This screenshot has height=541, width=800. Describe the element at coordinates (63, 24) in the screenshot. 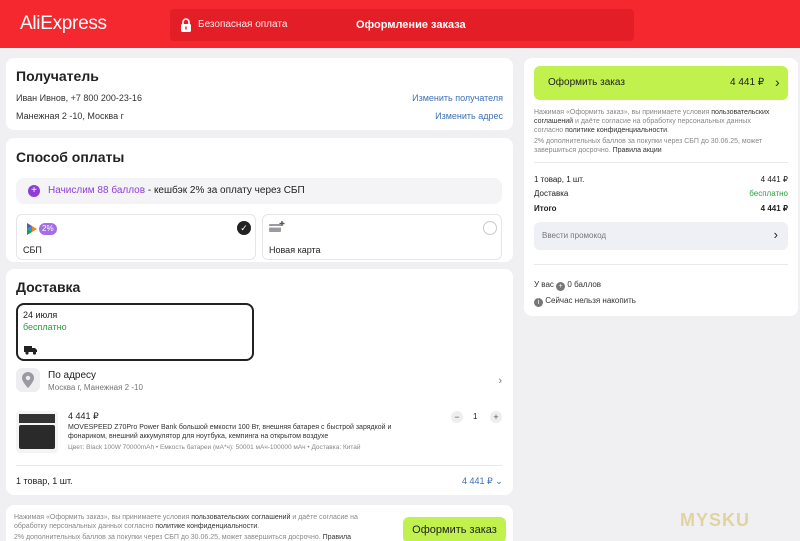

I see `aliexpress-logo: AliExpress` at that location.